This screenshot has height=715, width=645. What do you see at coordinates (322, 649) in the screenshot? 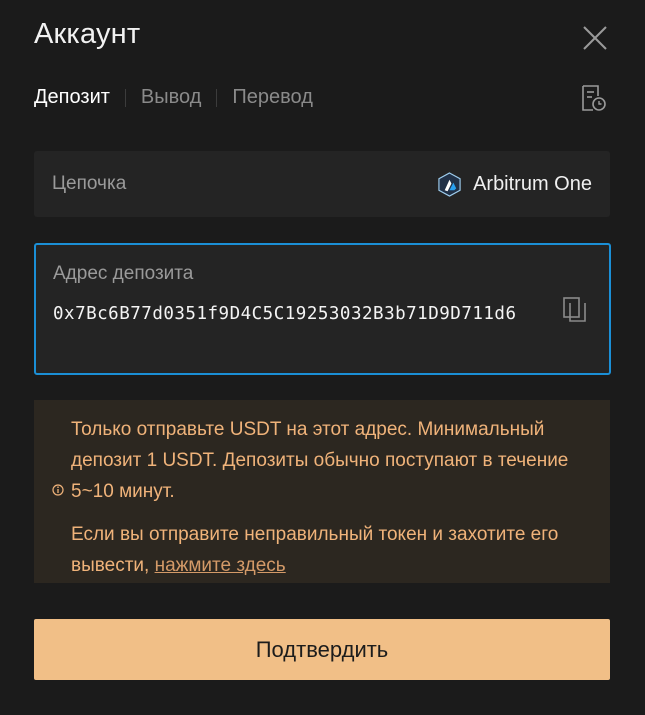
I see `confirm-button: Подтвердить` at bounding box center [322, 649].